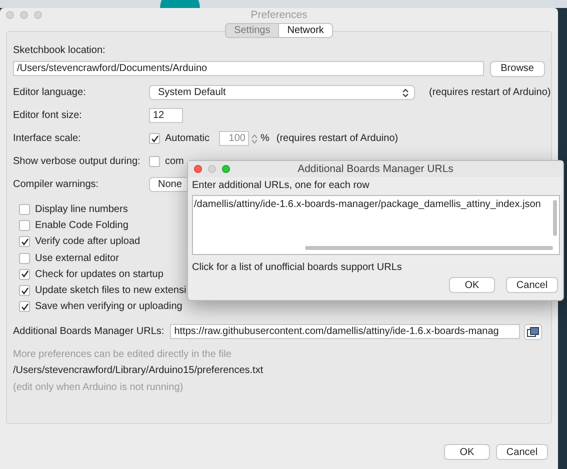 The height and width of the screenshot is (469, 567). Describe the element at coordinates (375, 169) in the screenshot. I see `dialog-title: Additional Boards Manager URLs` at that location.